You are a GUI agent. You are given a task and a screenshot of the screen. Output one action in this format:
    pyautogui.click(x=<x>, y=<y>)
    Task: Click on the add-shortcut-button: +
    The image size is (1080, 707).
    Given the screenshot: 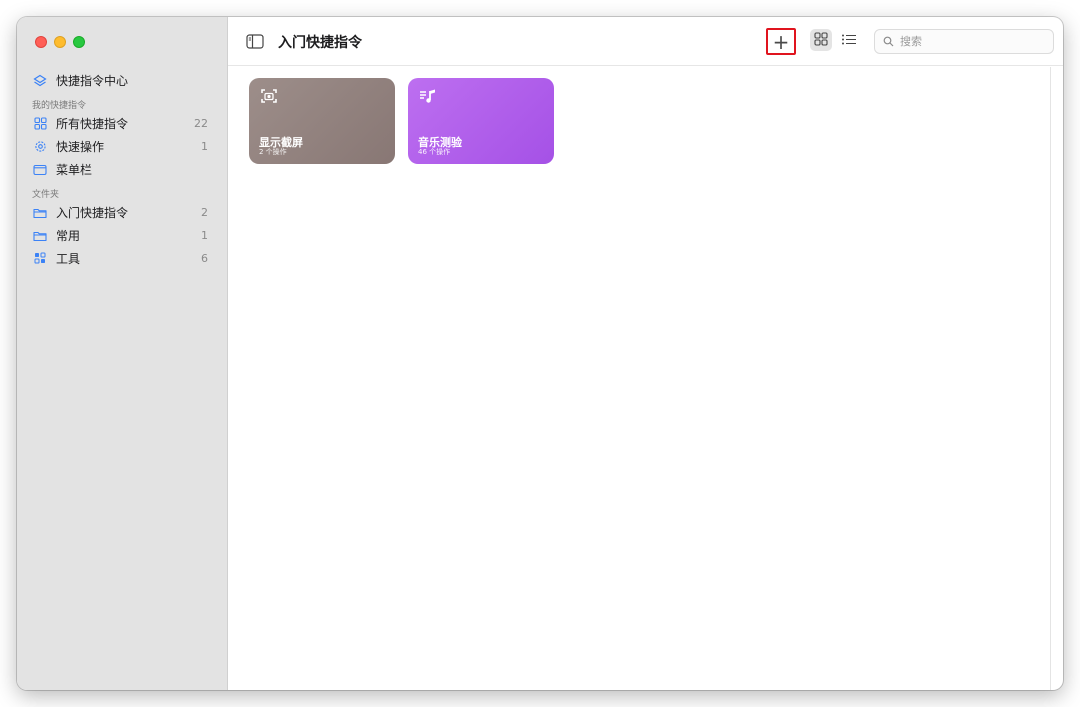 What is the action you would take?
    pyautogui.click(x=781, y=41)
    